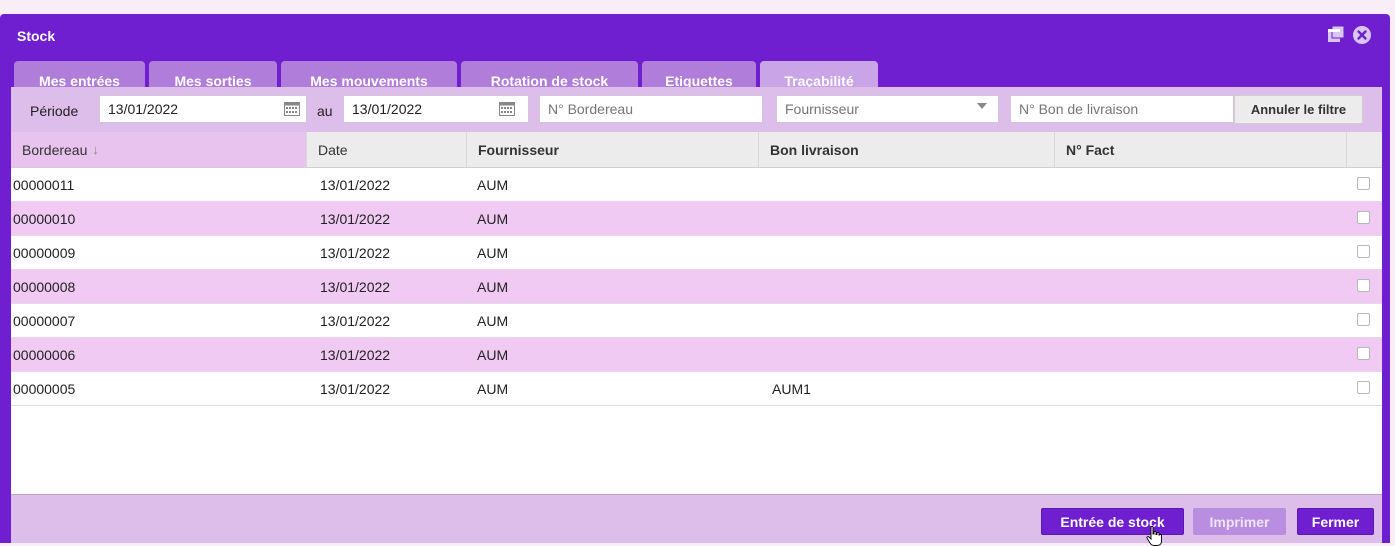  I want to click on date-from-input: 13/01/2022, so click(203, 109).